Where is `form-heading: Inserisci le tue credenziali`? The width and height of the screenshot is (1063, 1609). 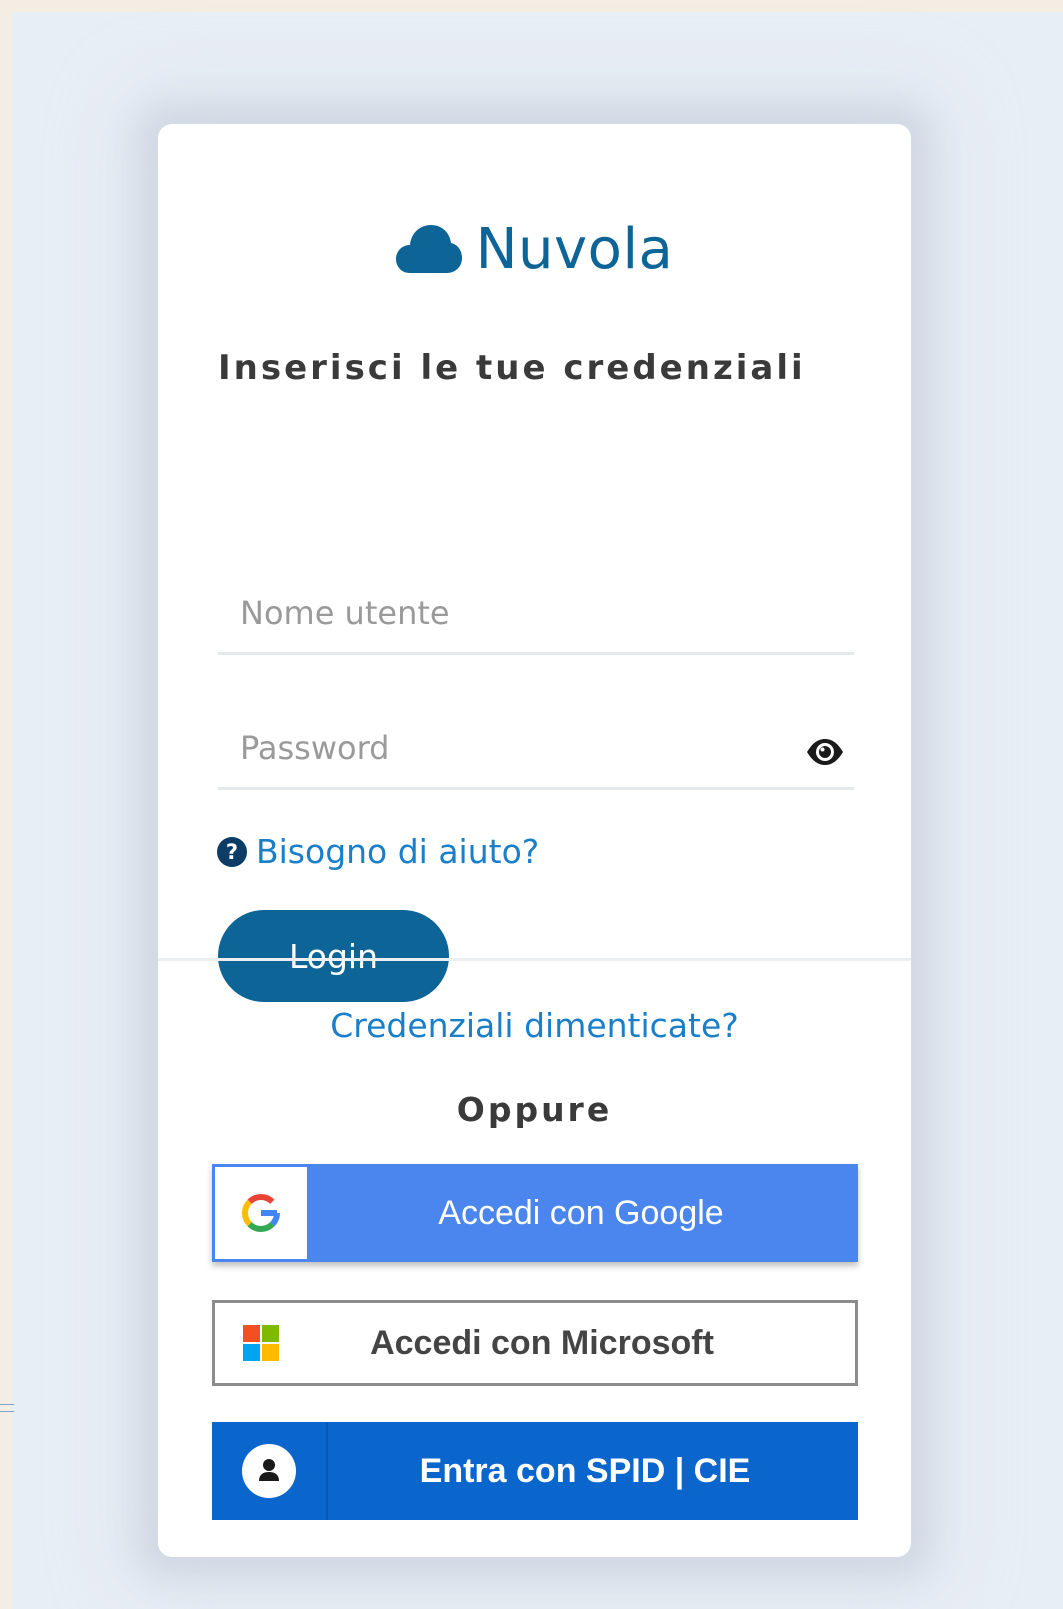
form-heading: Inserisci le tue credenziali is located at coordinates (512, 368).